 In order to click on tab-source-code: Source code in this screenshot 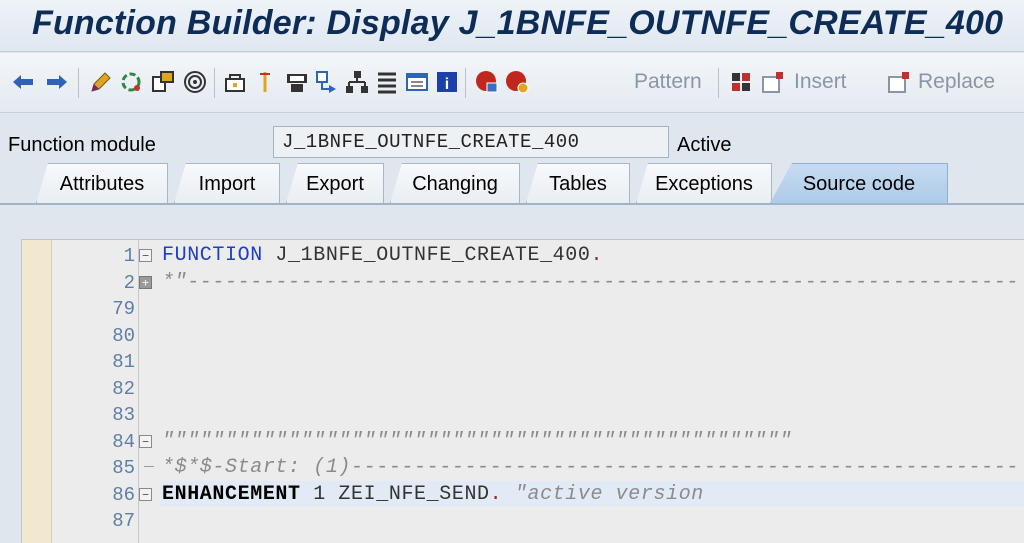, I will do `click(859, 183)`.